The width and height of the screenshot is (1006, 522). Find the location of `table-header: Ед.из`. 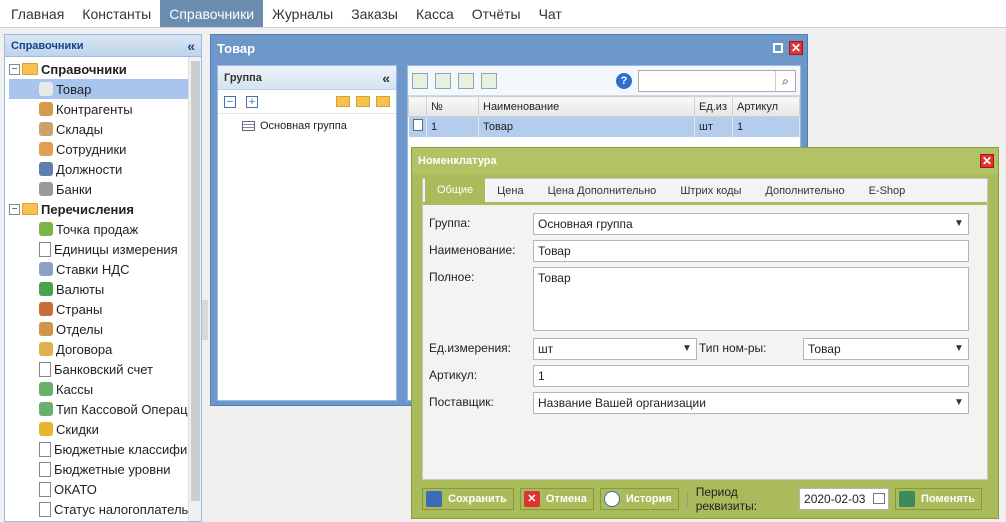

table-header: Ед.из is located at coordinates (713, 106).